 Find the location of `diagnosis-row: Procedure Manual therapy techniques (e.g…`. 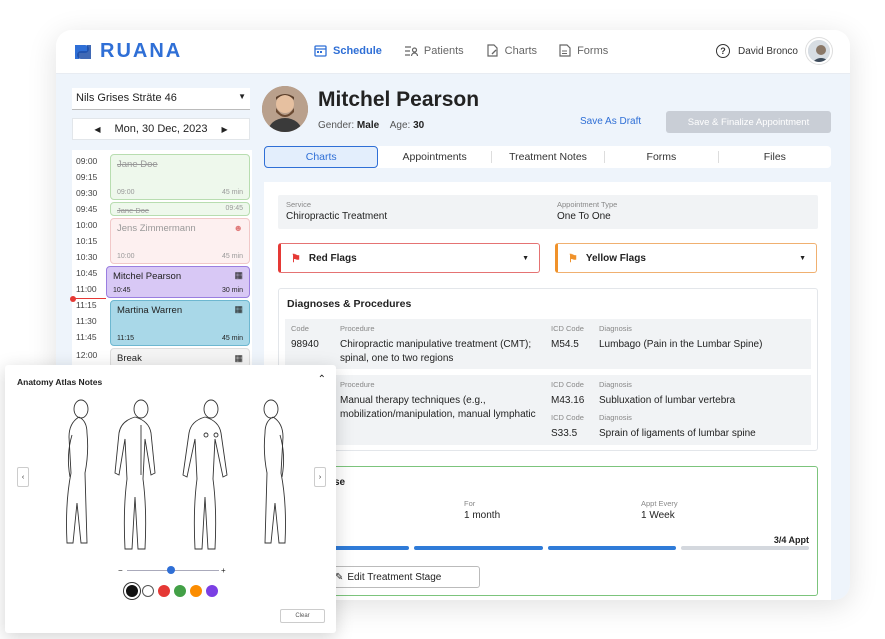

diagnosis-row: Procedure Manual therapy techniques (e.g… is located at coordinates (548, 410).